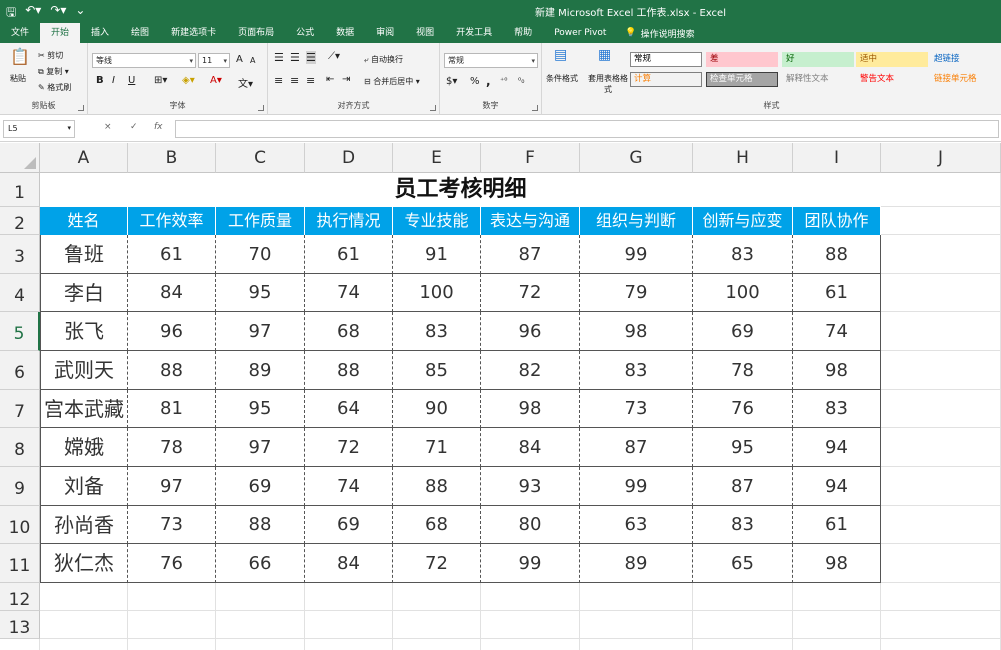 The image size is (1001, 650). Describe the element at coordinates (295, 57) in the screenshot. I see `align-middle-icon: ☰` at that location.